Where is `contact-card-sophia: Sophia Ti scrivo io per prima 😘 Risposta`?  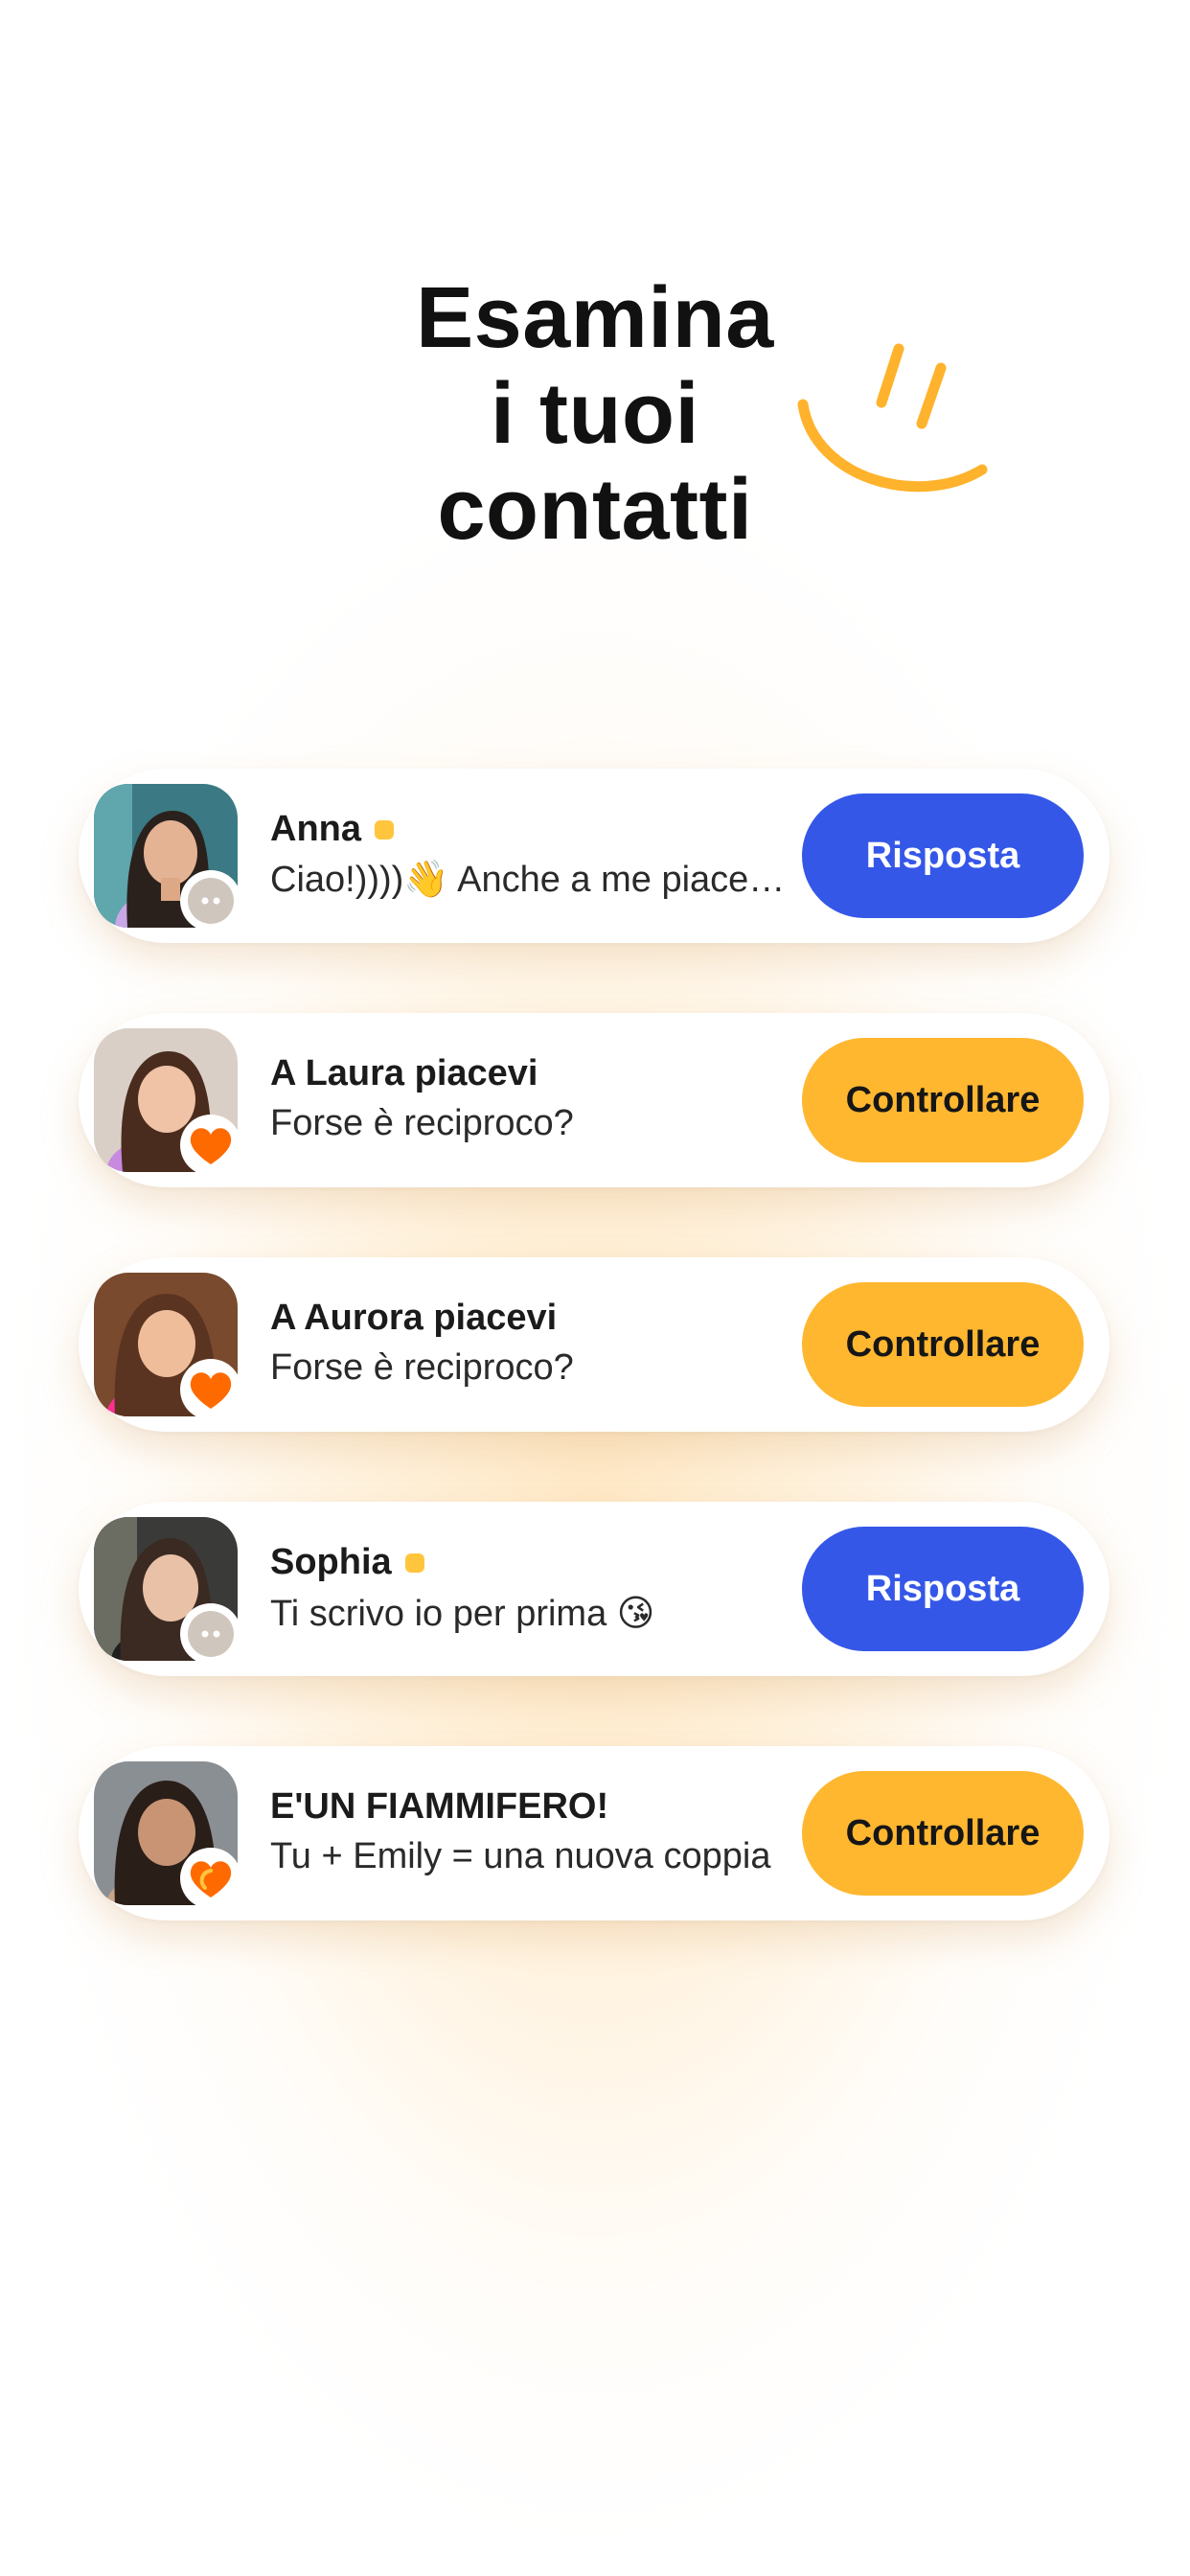 contact-card-sophia: Sophia Ti scrivo io per prima 😘 Risposta is located at coordinates (594, 1589).